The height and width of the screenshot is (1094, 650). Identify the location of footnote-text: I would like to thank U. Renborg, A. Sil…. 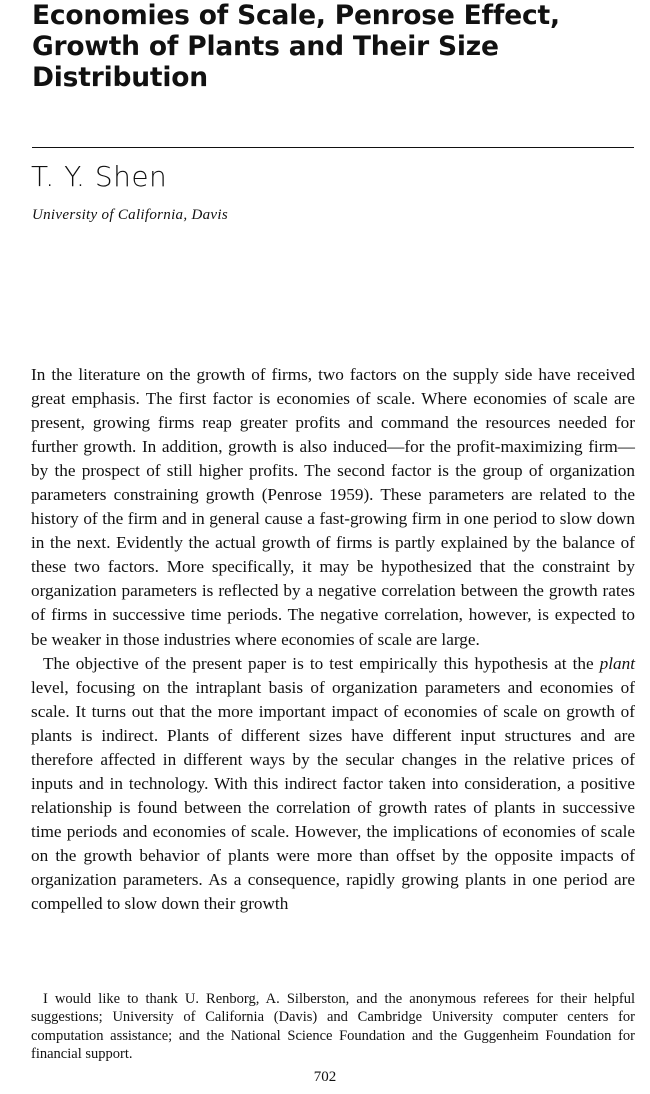
(333, 1027).